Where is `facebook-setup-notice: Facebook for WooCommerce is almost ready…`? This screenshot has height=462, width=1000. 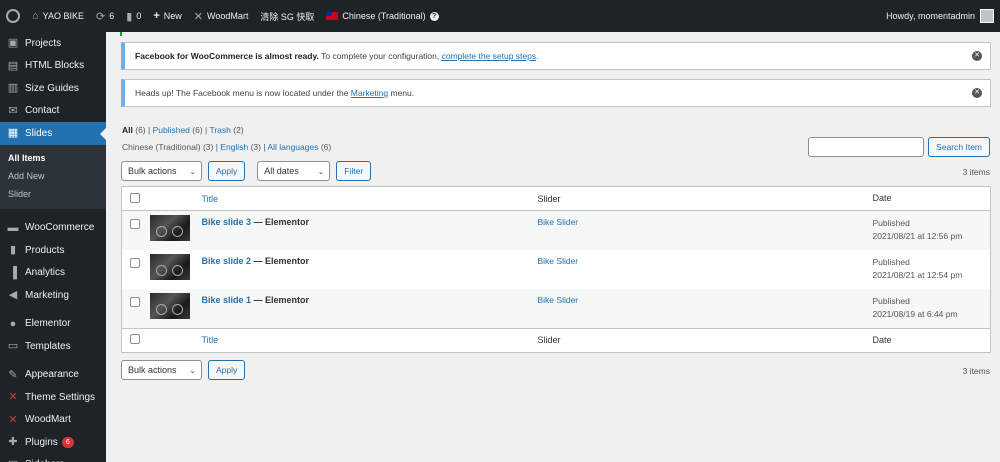
facebook-setup-notice: Facebook for WooCommerce is almost ready… is located at coordinates (556, 56).